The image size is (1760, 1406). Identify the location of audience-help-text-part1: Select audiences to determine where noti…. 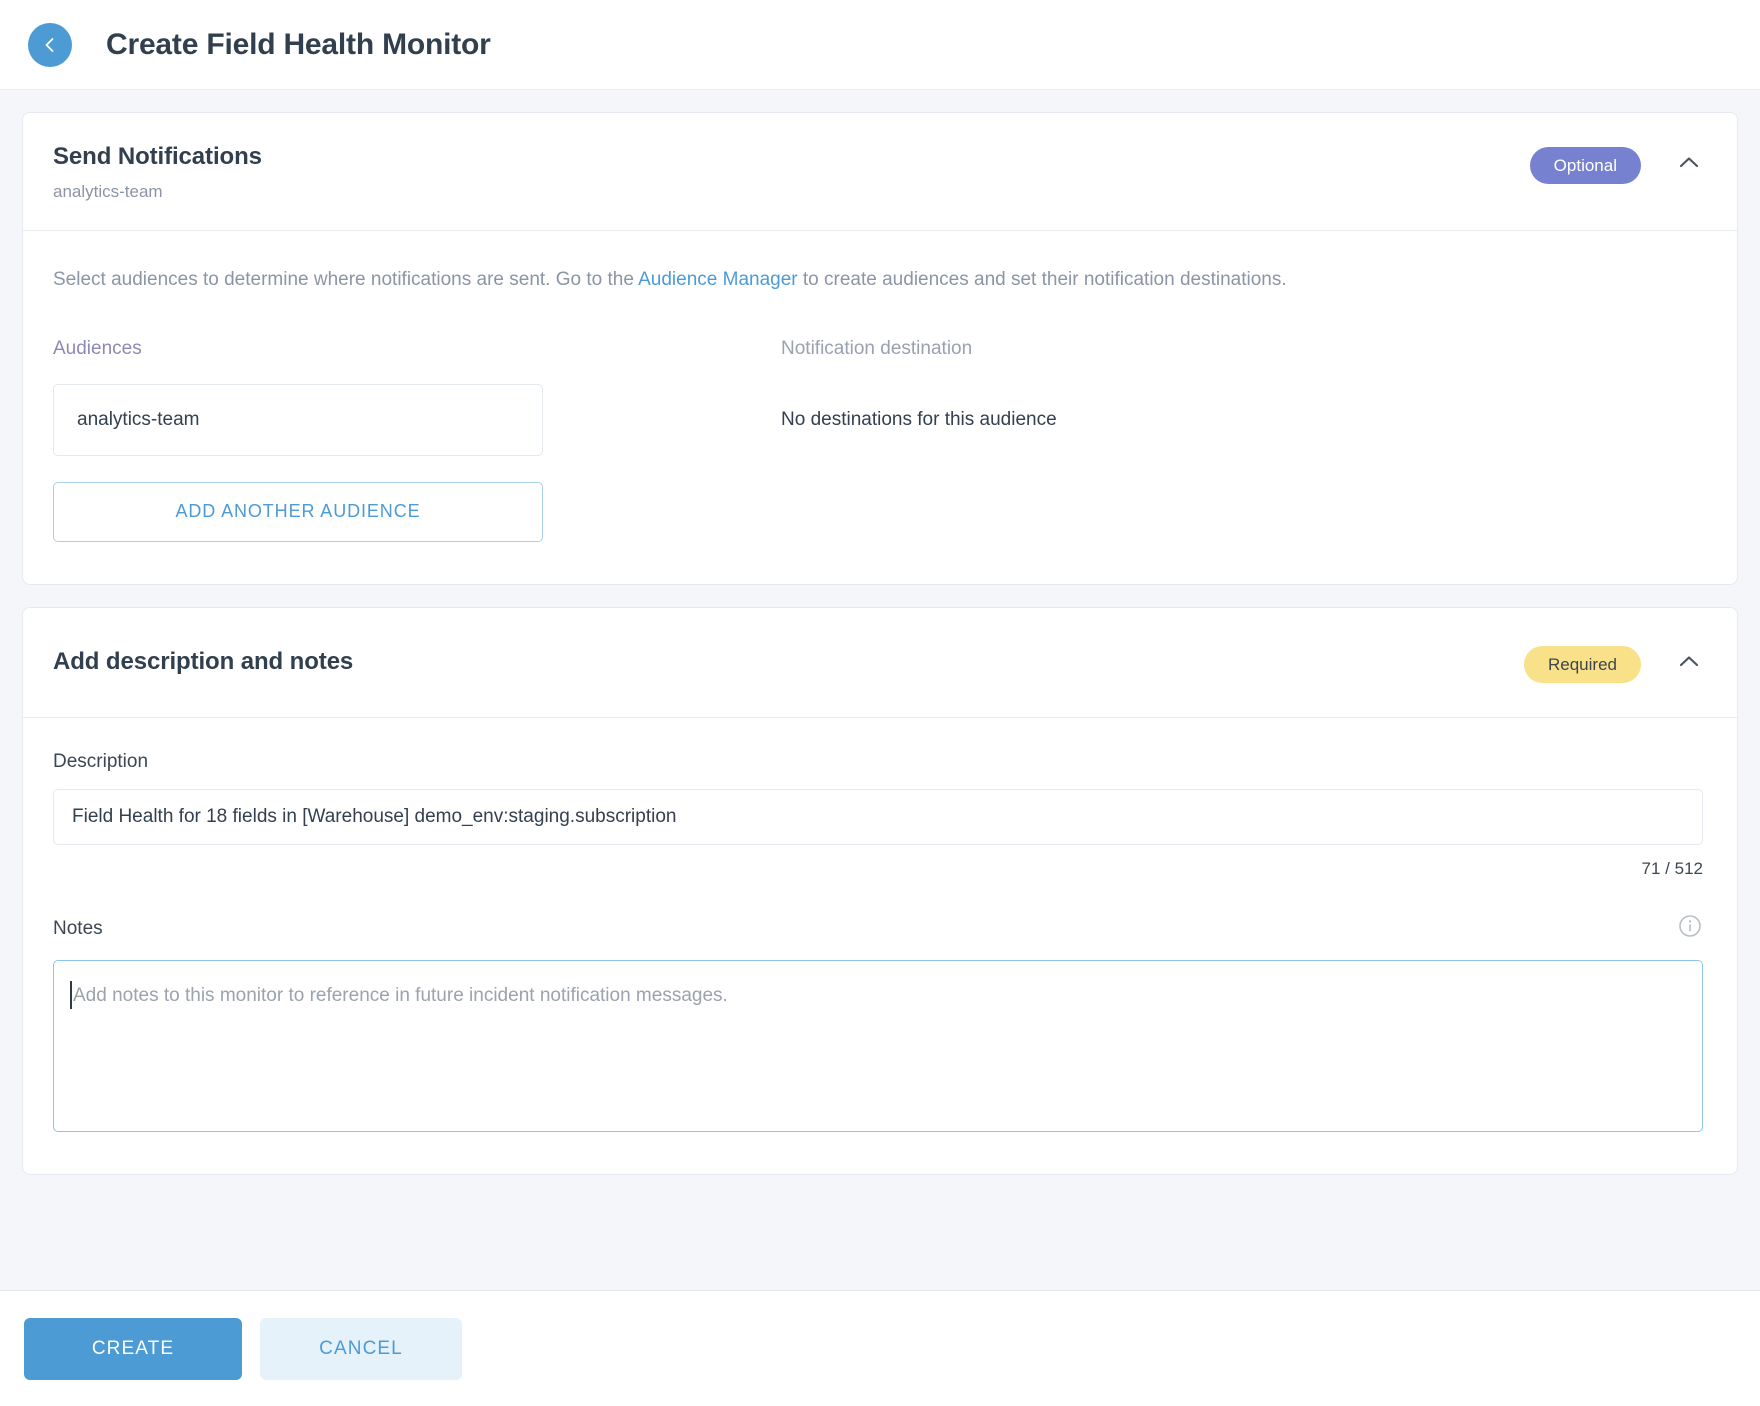
(346, 280).